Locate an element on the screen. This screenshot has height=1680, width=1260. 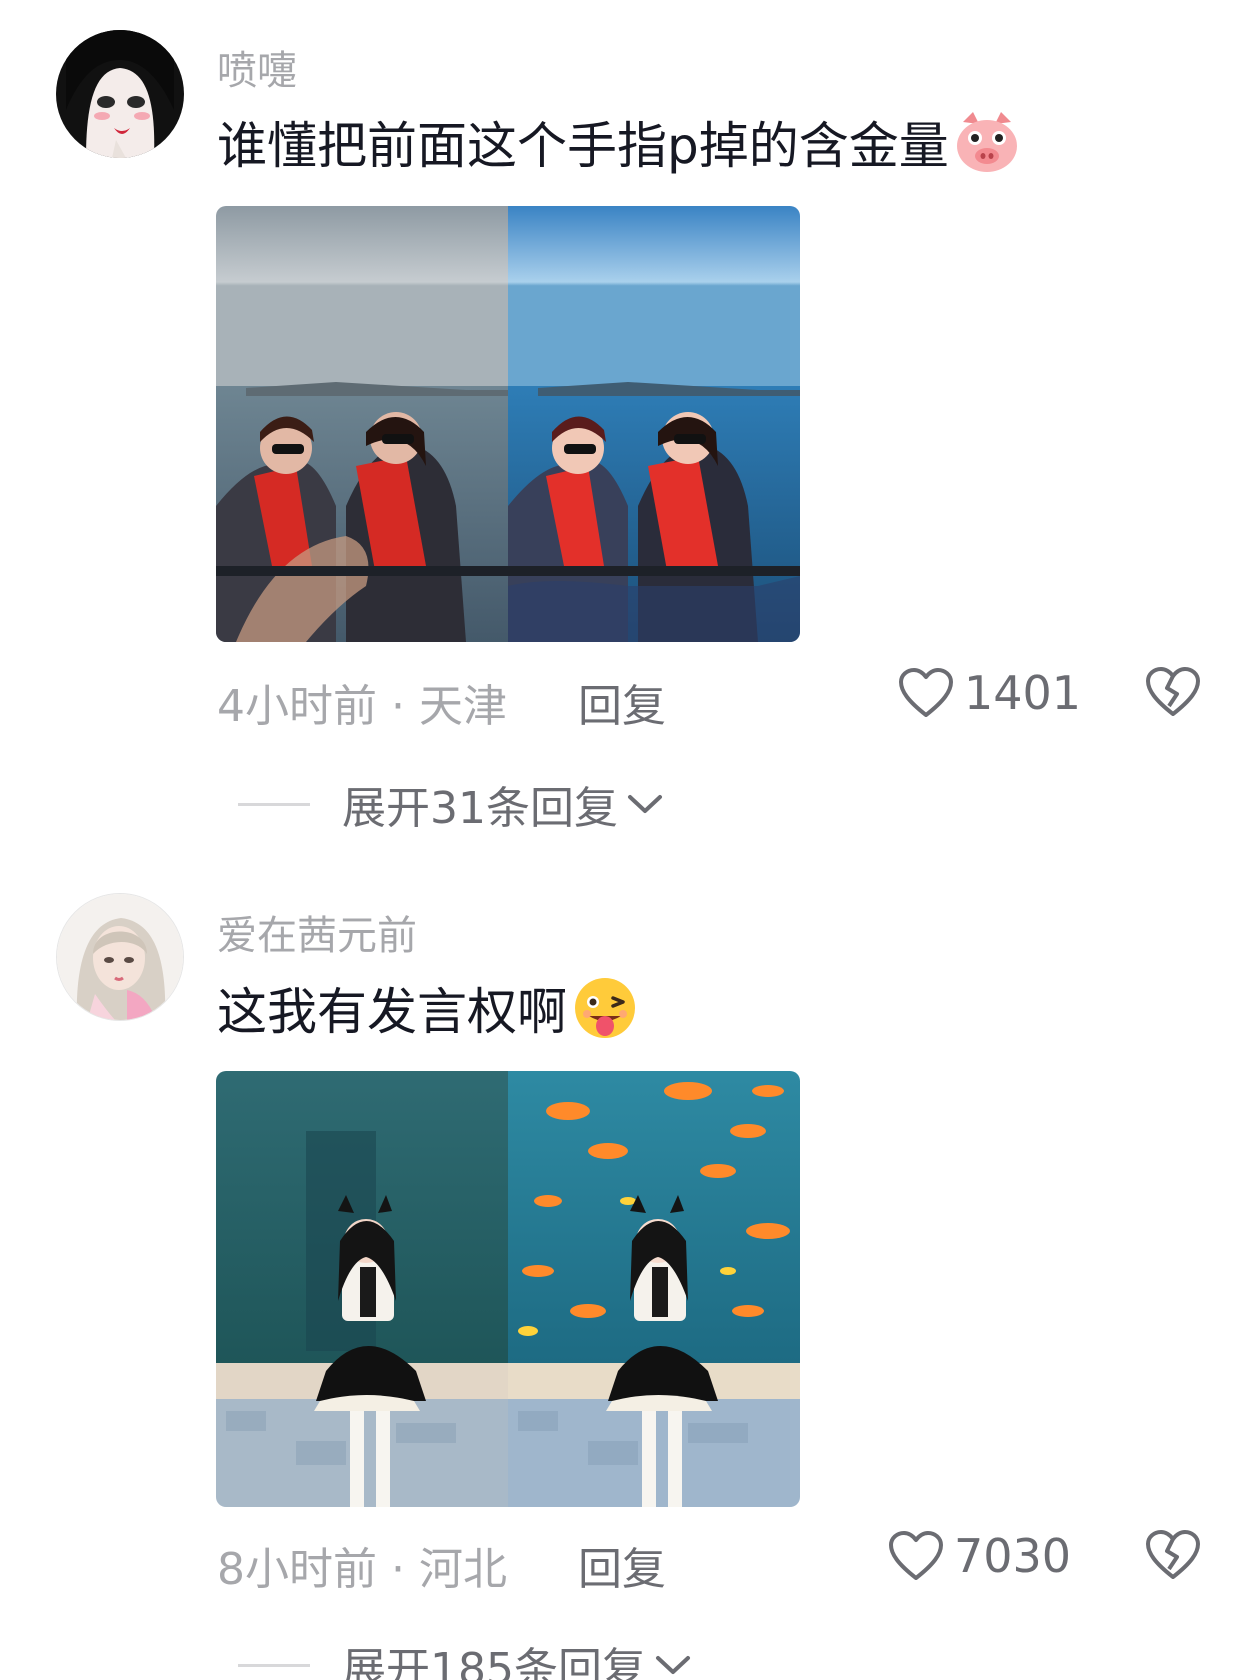
comment-time-location: 8小时前 · 河北 is located at coordinates (362, 1569).